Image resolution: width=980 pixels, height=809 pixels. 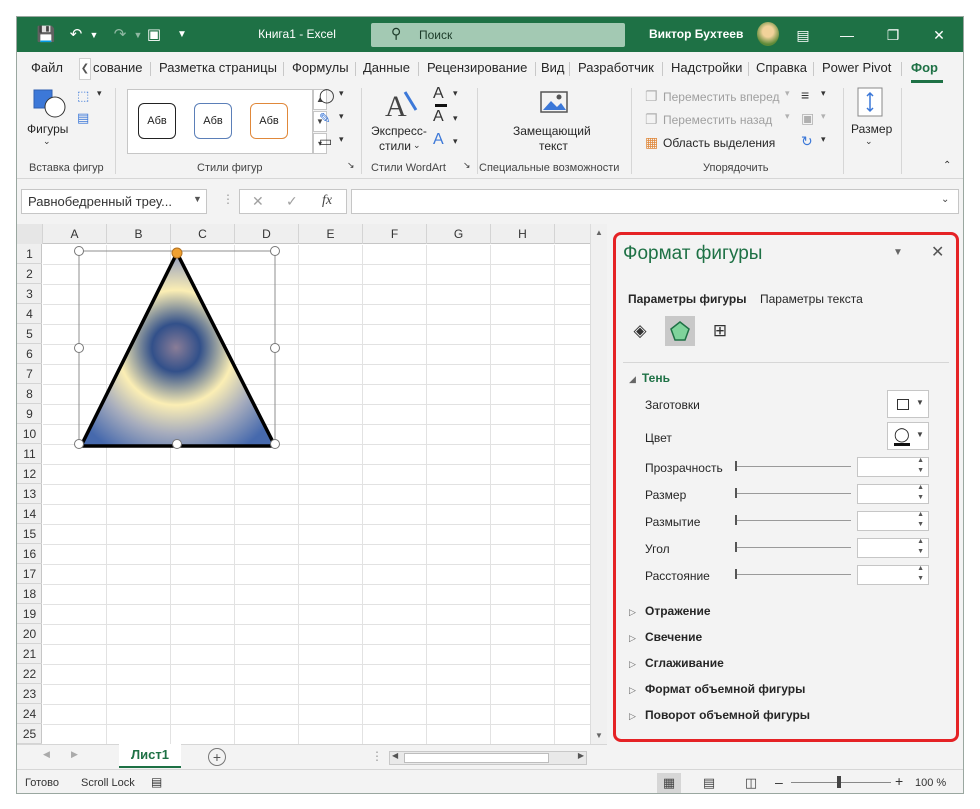 I want to click on shadow-color-picker: ◯ ▼, so click(x=908, y=436).